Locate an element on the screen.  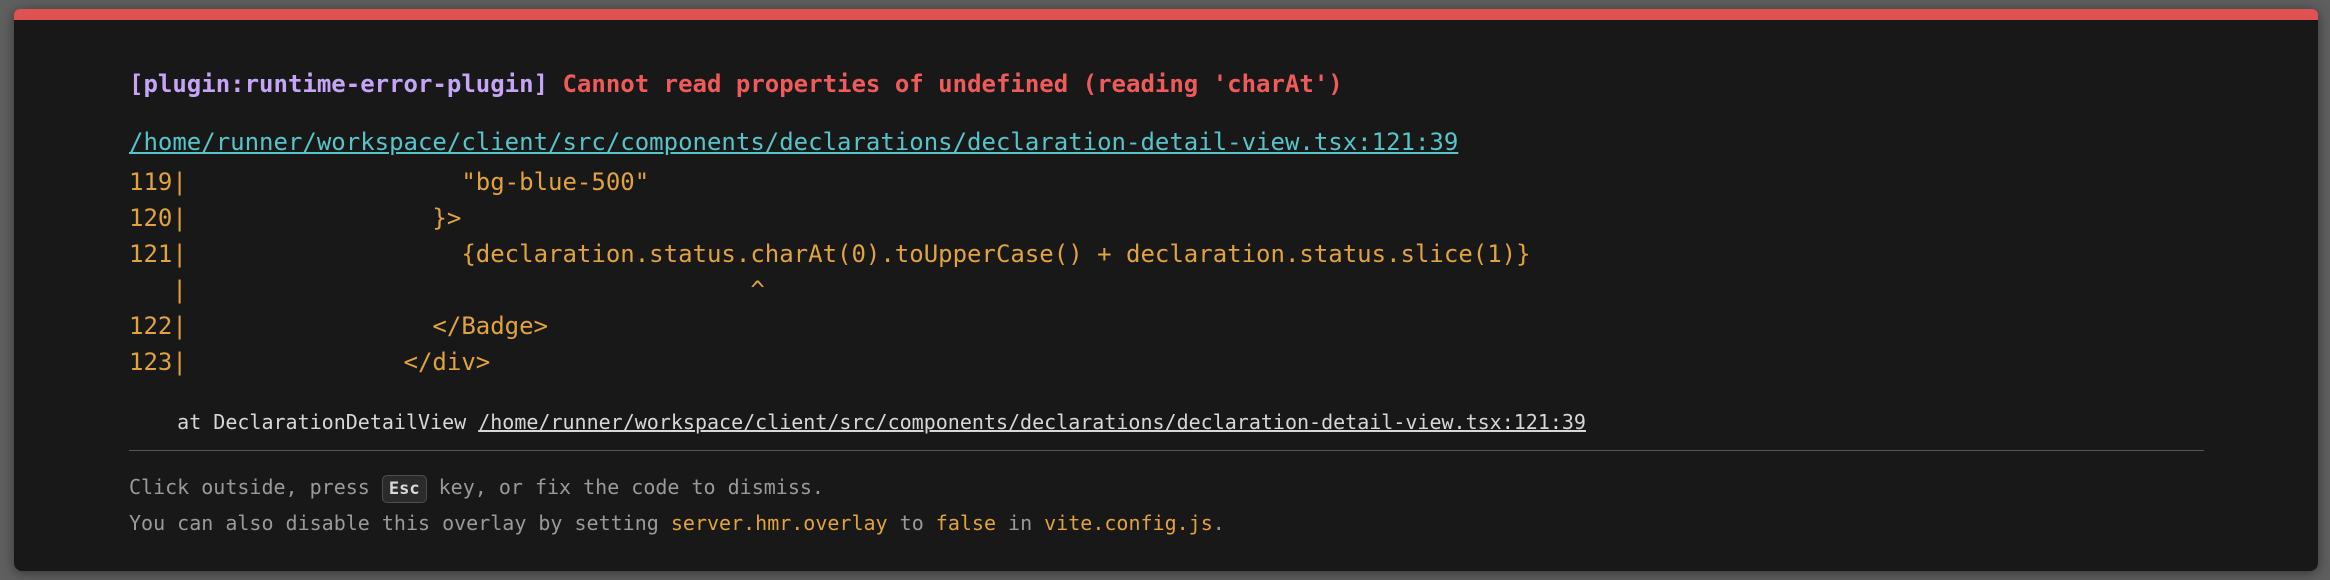
config-file-code: vite.config.js is located at coordinates (1128, 523).